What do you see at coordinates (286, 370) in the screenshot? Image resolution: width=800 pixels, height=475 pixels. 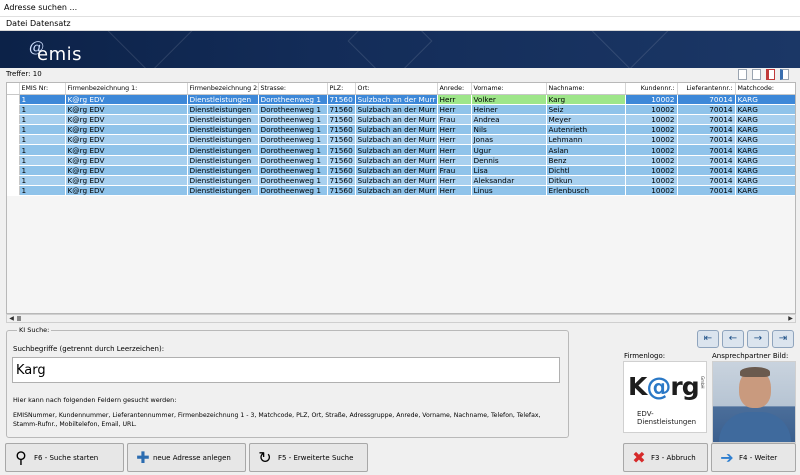 I see `search-terms-input` at bounding box center [286, 370].